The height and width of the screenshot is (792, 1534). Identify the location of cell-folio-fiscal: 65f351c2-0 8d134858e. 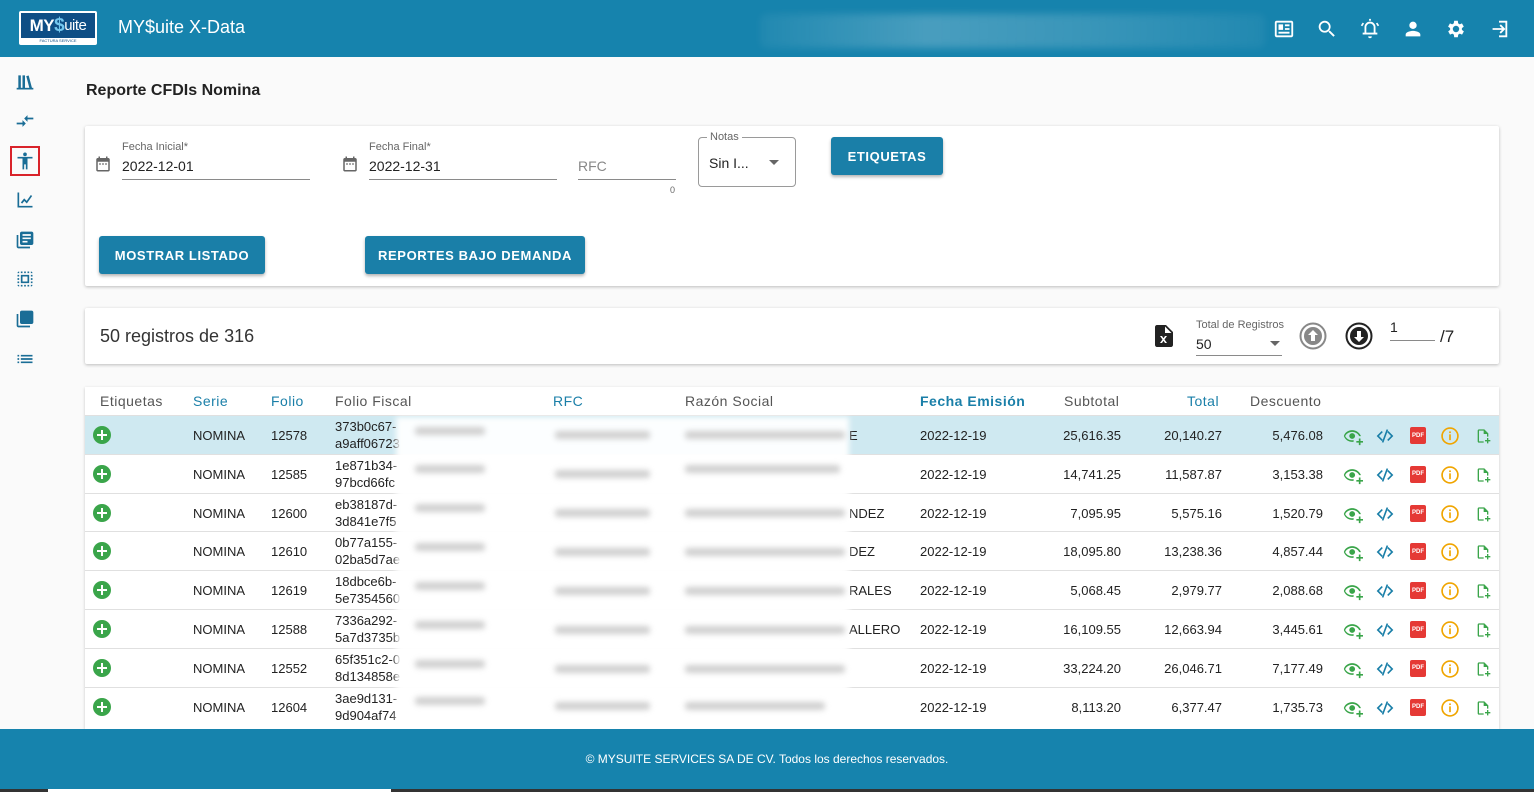
(367, 668).